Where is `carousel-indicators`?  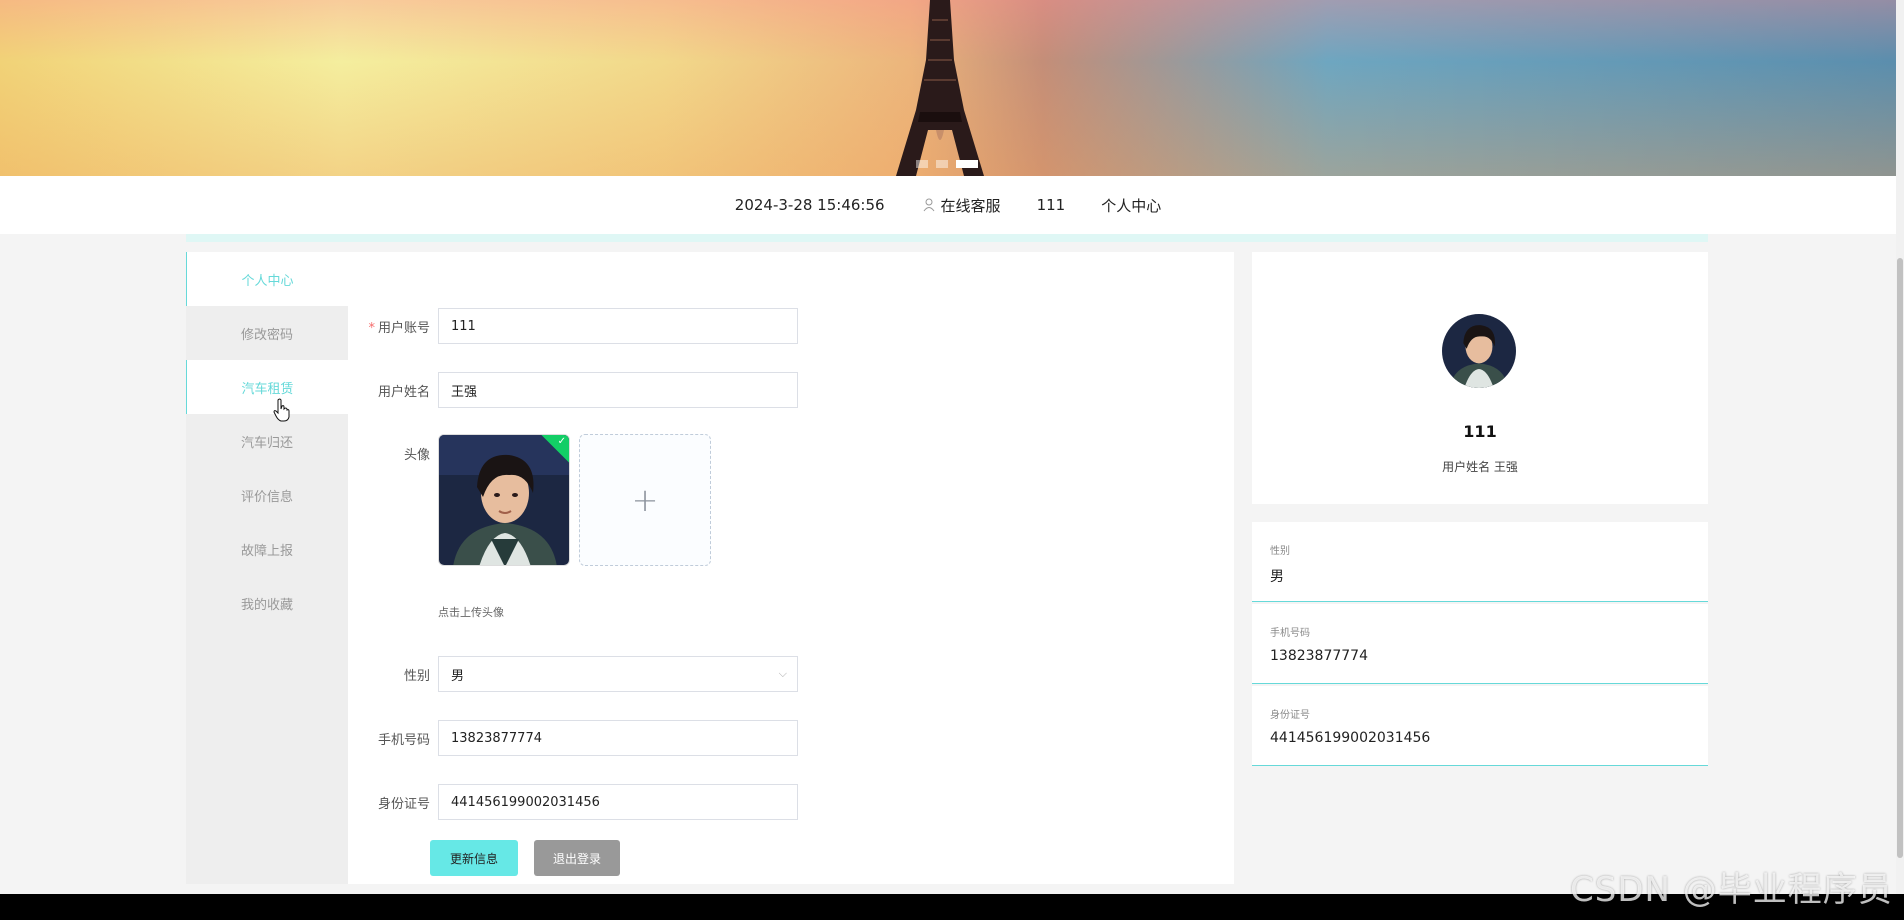 carousel-indicators is located at coordinates (947, 164).